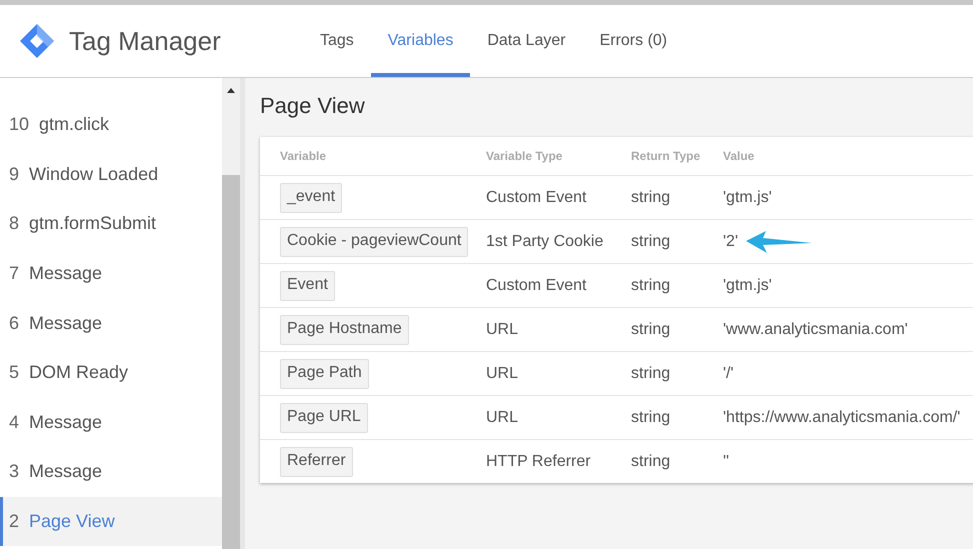 The image size is (973, 549). I want to click on event-item: 8 gtm.formSubmit, so click(111, 224).